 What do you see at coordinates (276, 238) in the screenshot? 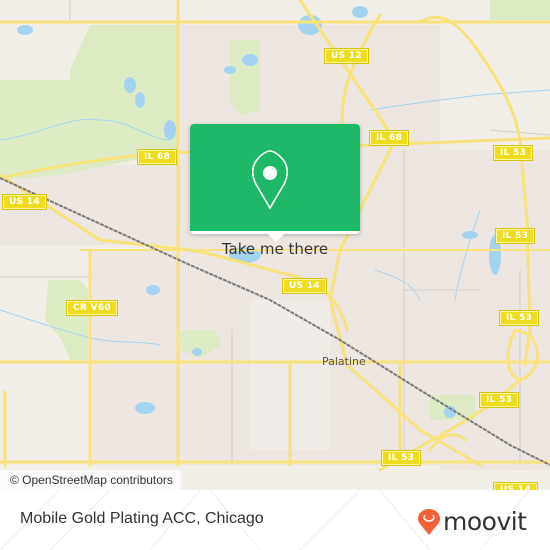
I see `popup-pointer` at bounding box center [276, 238].